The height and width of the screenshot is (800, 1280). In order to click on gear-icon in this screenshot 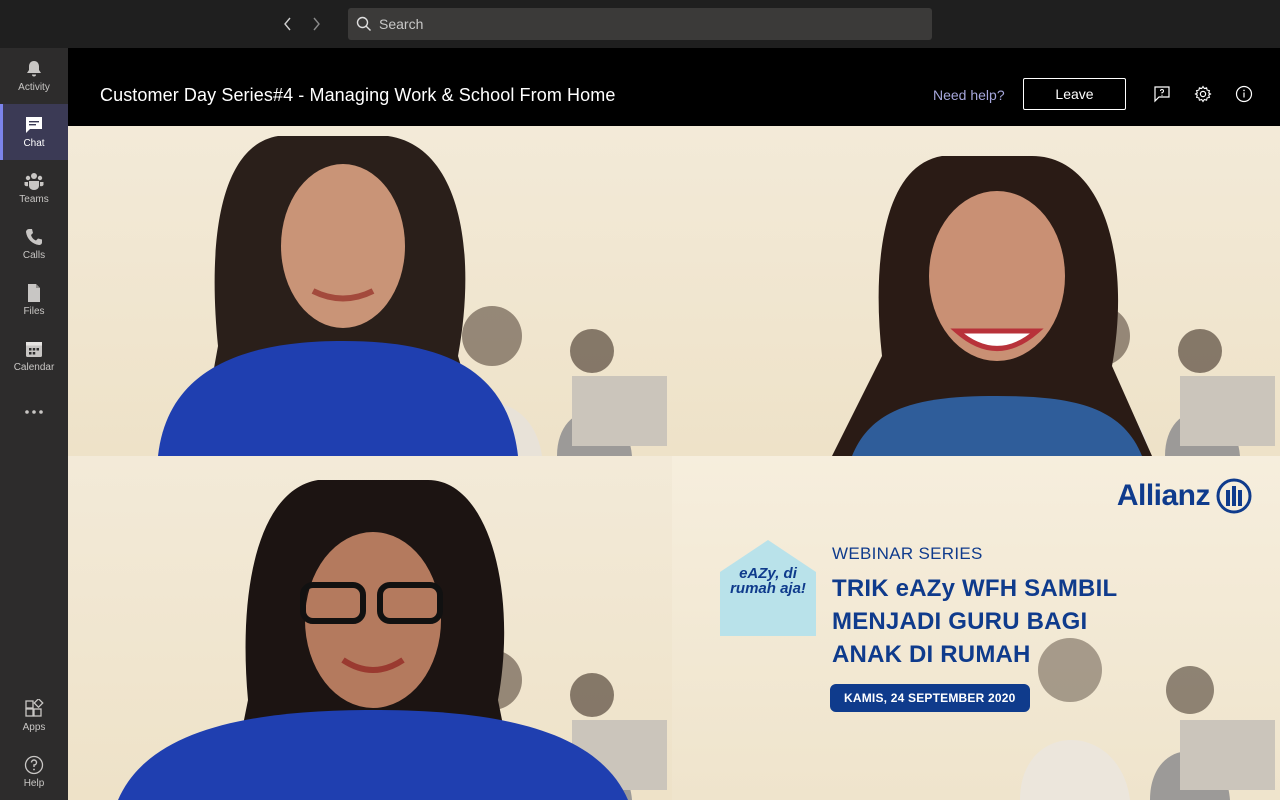, I will do `click(1203, 94)`.